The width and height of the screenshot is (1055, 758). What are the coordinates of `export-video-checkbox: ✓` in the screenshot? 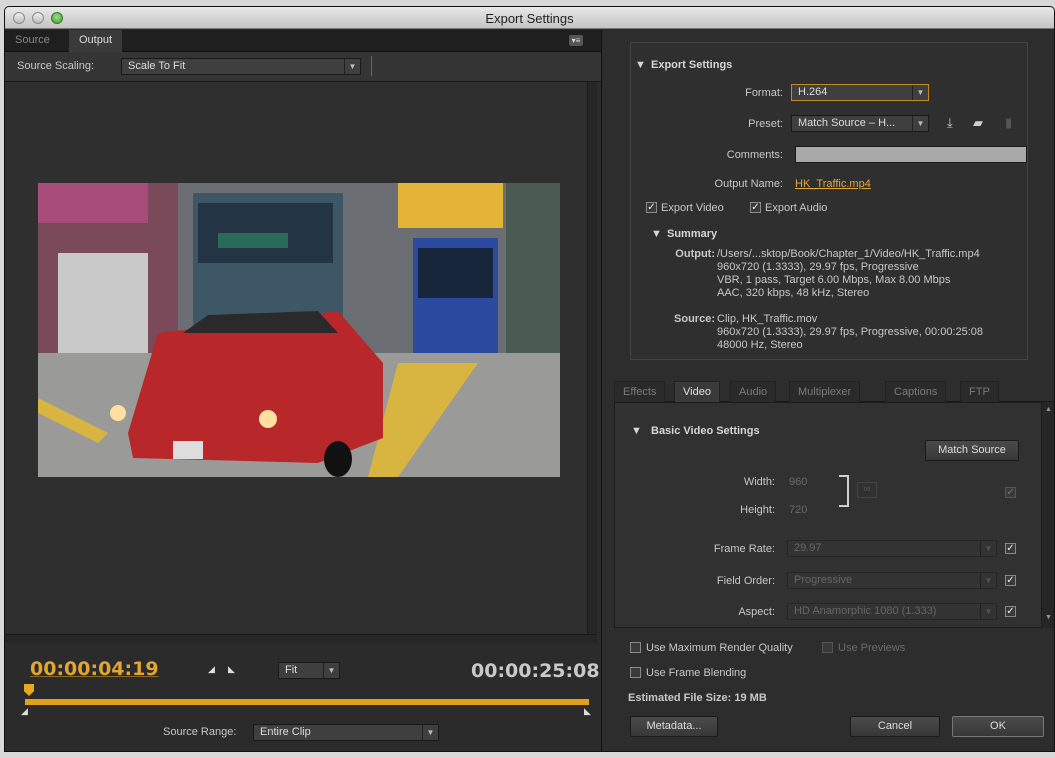 It's located at (651, 207).